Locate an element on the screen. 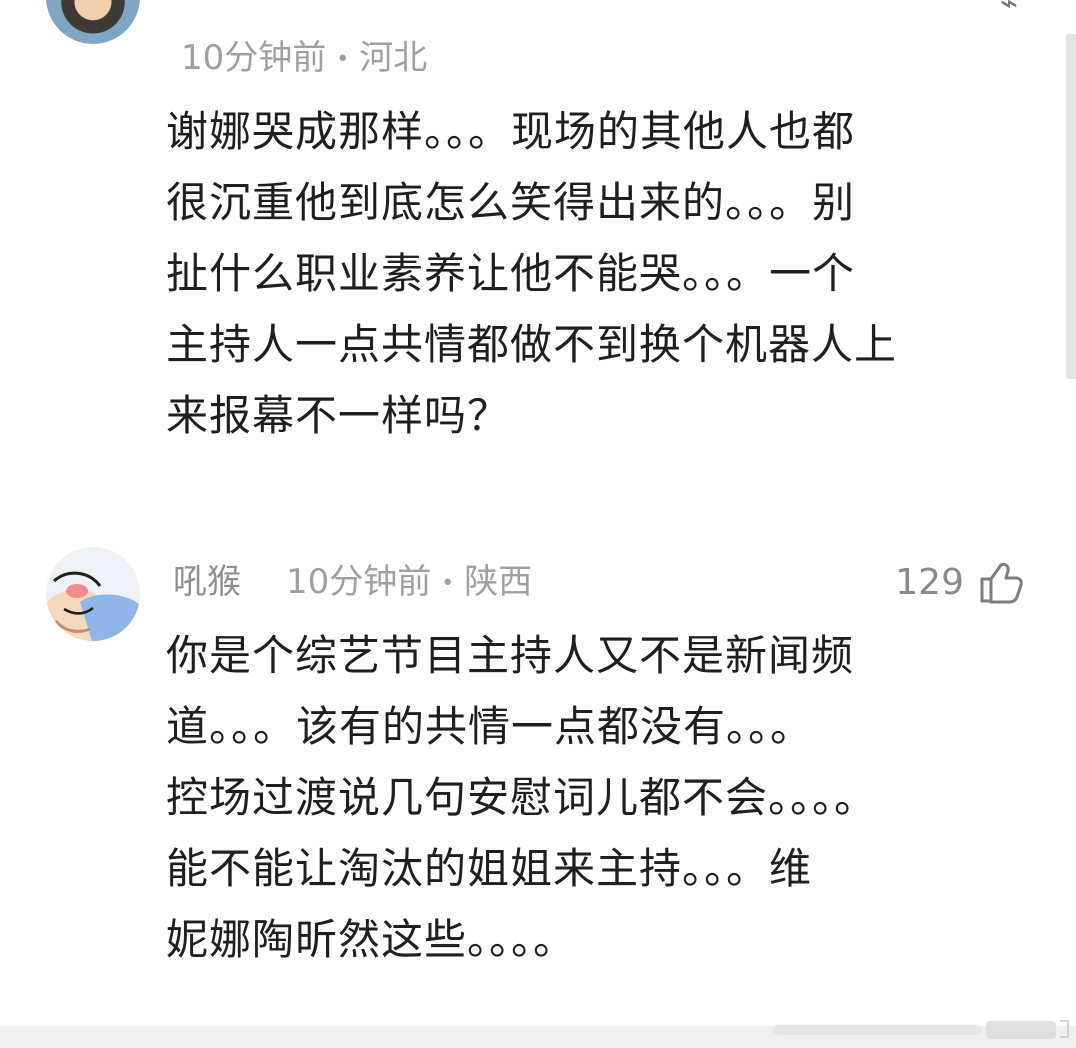 Image resolution: width=1076 pixels, height=1048 pixels. thumbs-up-icon: ⌁ is located at coordinates (1009, 10).